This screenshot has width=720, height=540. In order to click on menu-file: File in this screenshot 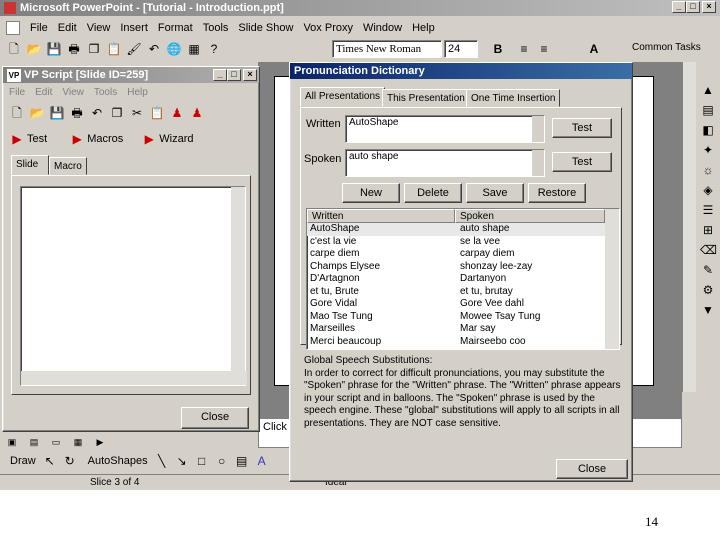, I will do `click(39, 28)`.